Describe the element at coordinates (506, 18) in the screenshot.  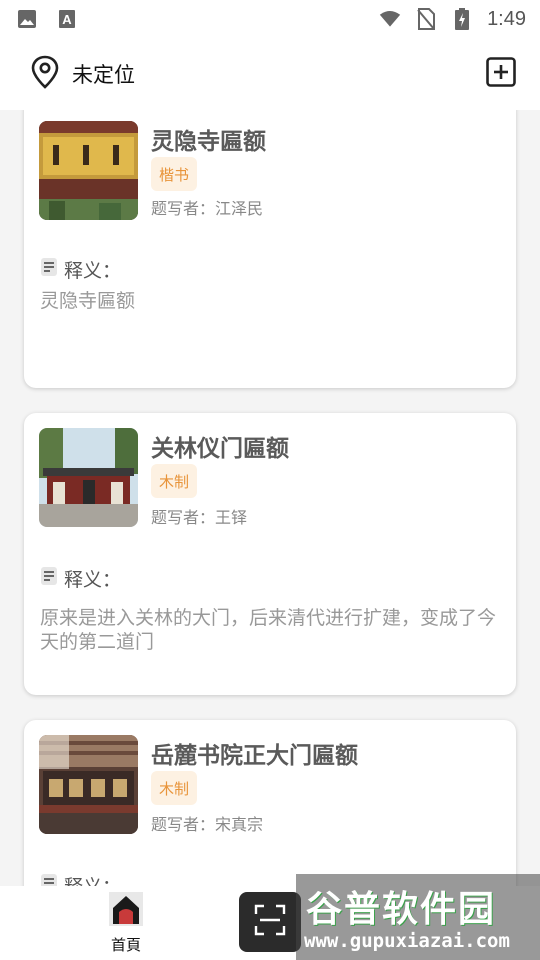
I see `status-time: 1:49` at that location.